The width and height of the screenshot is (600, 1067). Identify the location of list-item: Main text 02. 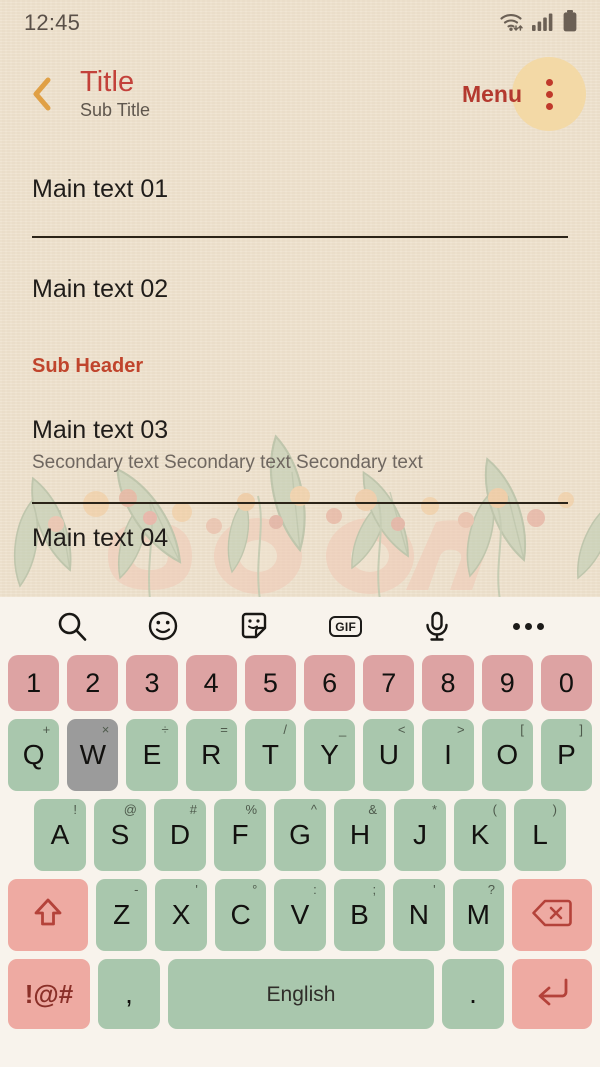
(300, 290).